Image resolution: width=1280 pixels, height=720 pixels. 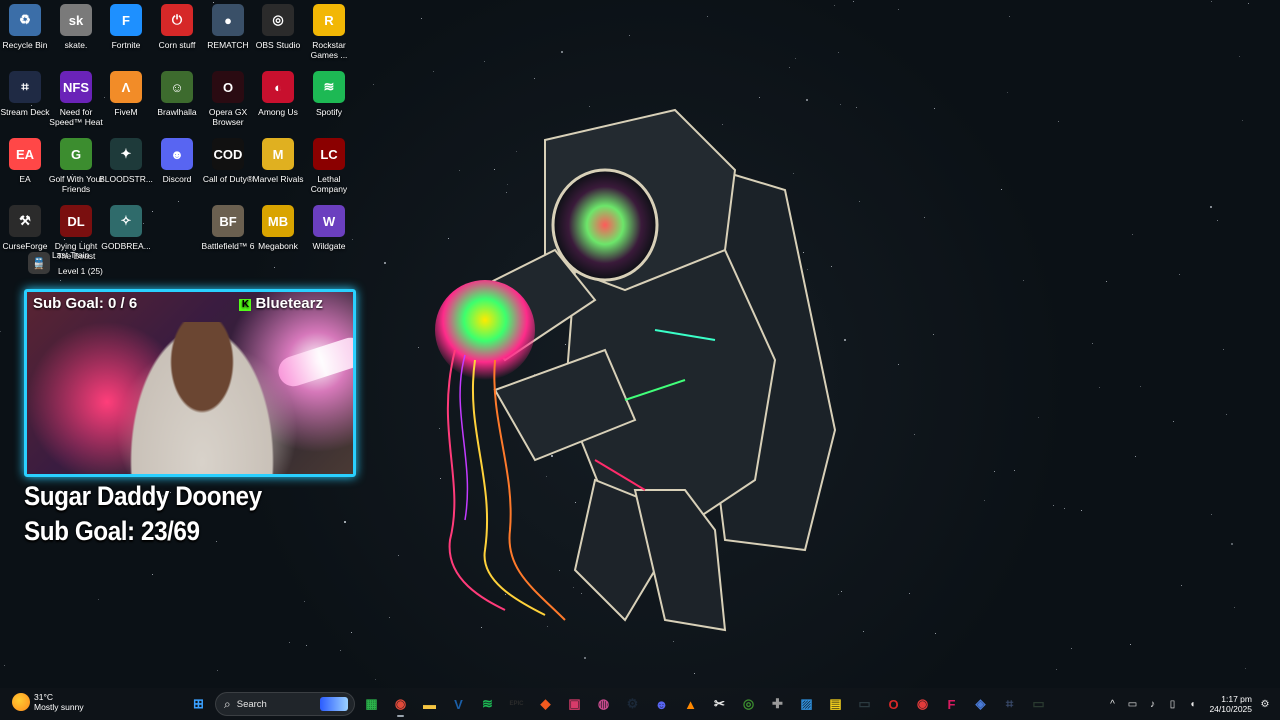 What do you see at coordinates (76, 36) in the screenshot?
I see `desktop-icon: sk skate.` at bounding box center [76, 36].